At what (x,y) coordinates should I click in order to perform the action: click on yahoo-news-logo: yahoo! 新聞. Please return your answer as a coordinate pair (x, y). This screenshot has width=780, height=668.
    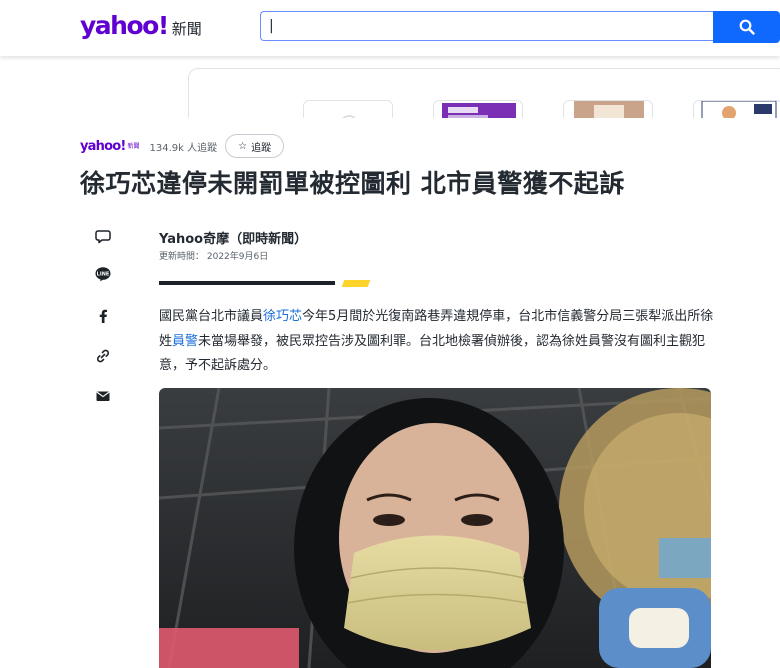
    Looking at the image, I should click on (141, 26).